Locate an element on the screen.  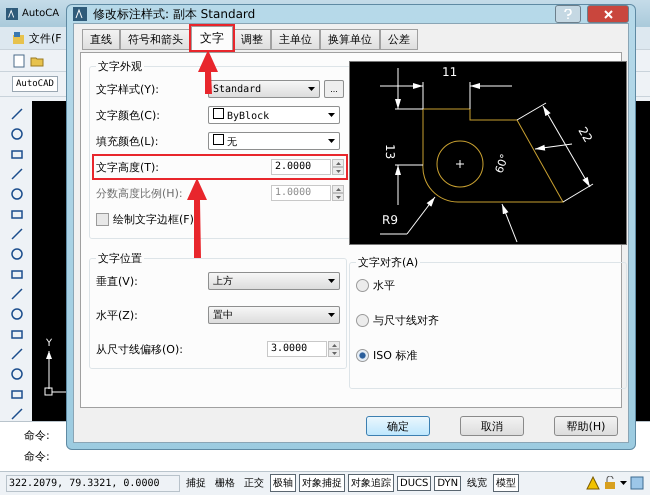
field-label: 水平(Z): is located at coordinates (117, 315).